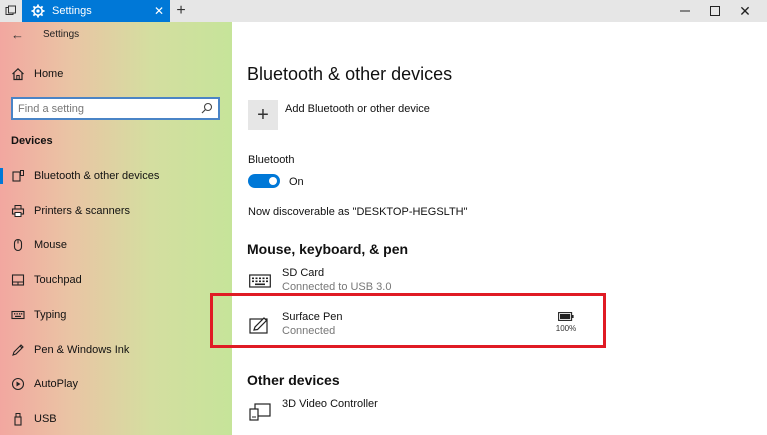  What do you see at coordinates (82, 211) in the screenshot?
I see `sidebar-item-label: Printers & scanners` at bounding box center [82, 211].